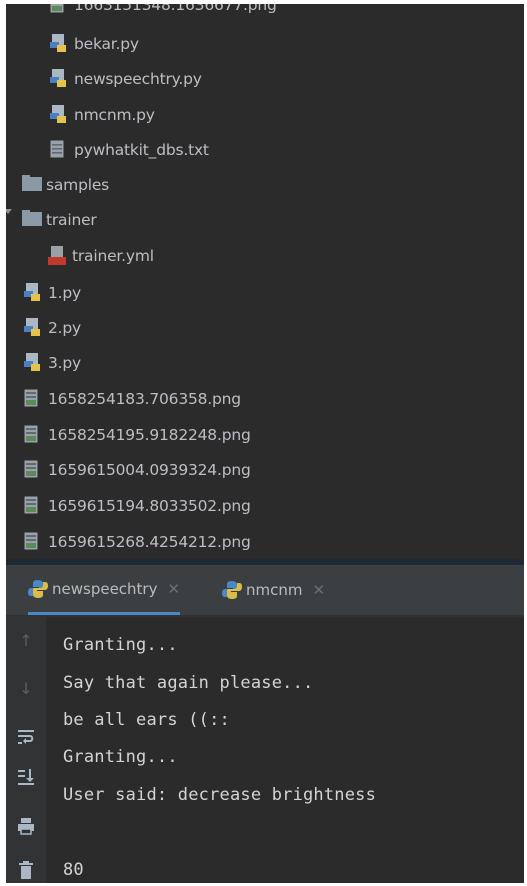  I want to click on tree-item-png: 1659615004.0939324.png, so click(137, 470).